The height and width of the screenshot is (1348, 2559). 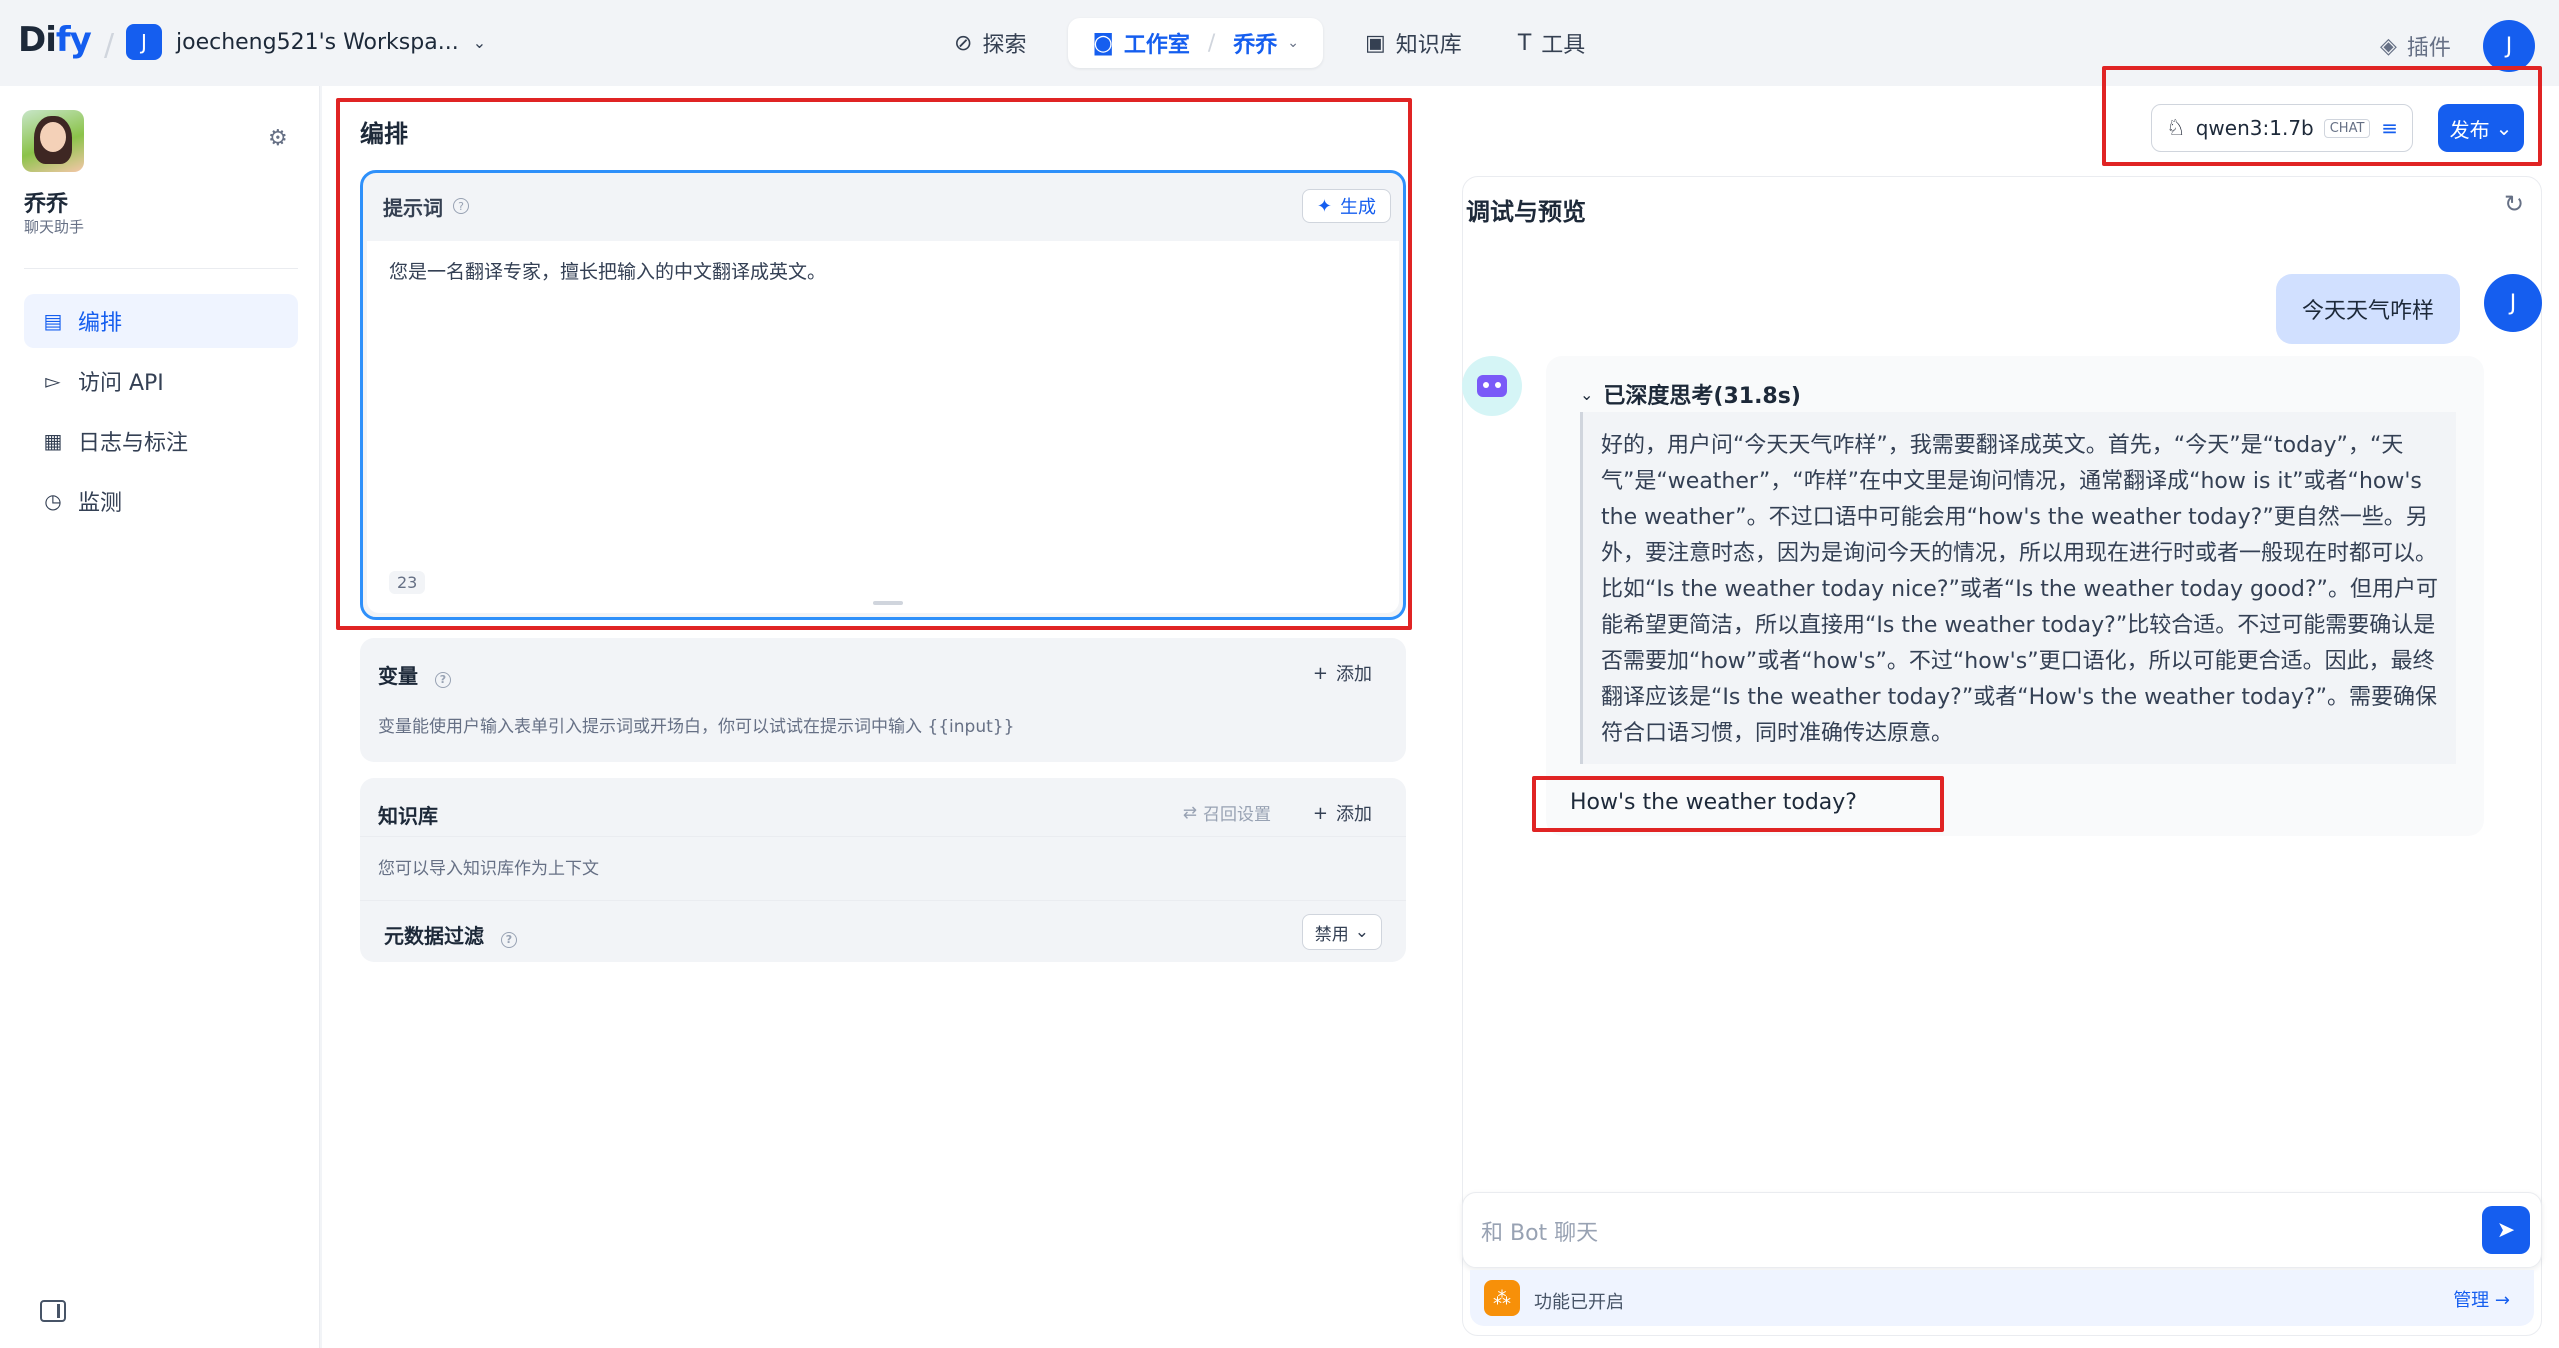 I want to click on file-text-icon: ▦, so click(x=53, y=441).